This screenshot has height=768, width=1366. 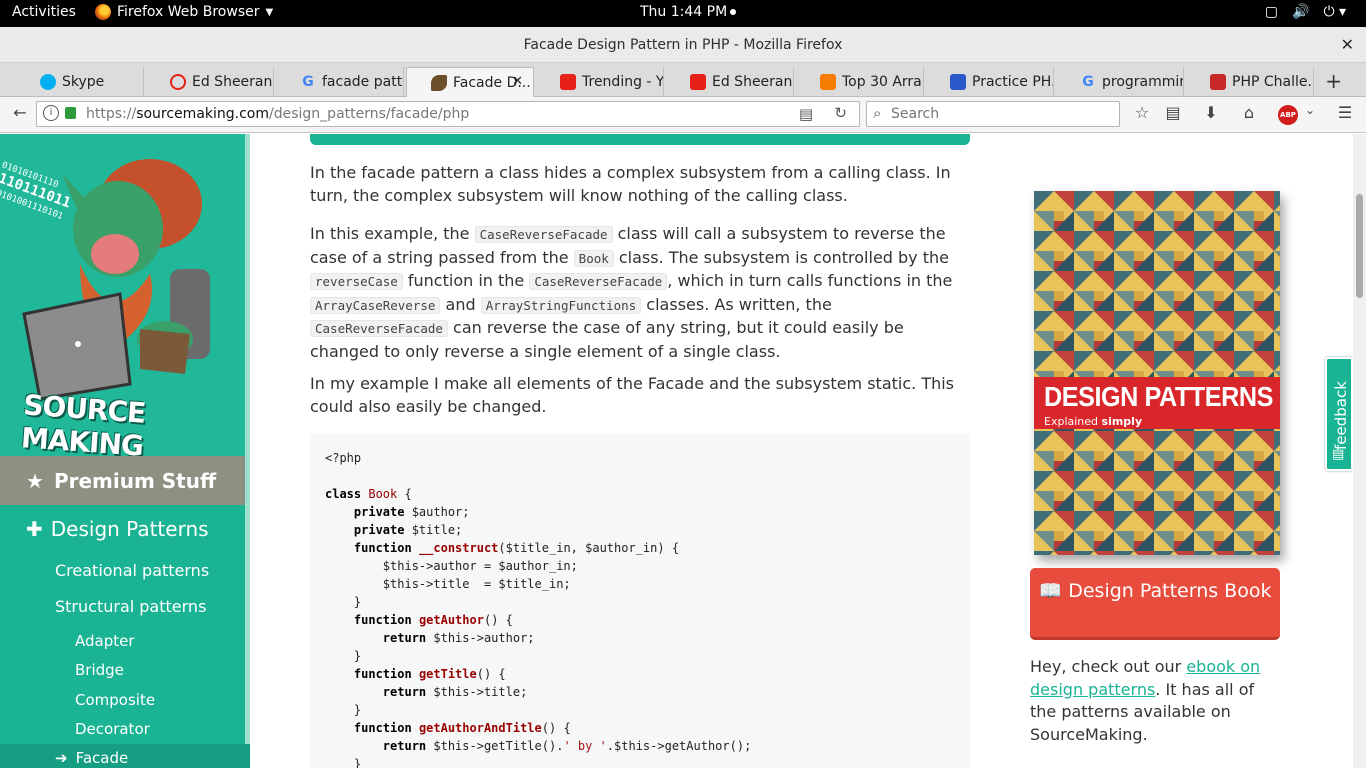 I want to click on scrollbar, so click(x=1359, y=451).